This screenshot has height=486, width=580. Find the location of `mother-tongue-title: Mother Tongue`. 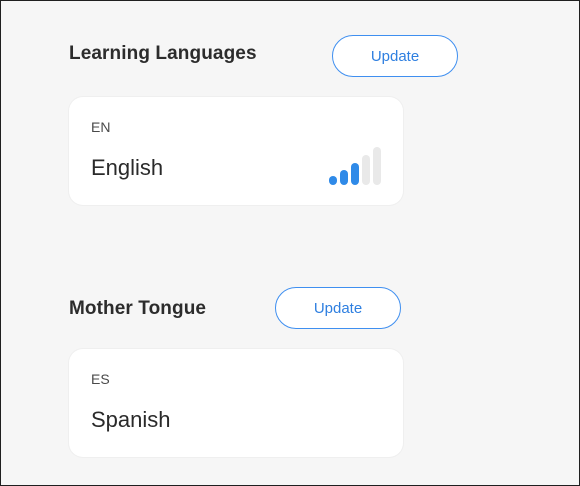

mother-tongue-title: Mother Tongue is located at coordinates (138, 308).